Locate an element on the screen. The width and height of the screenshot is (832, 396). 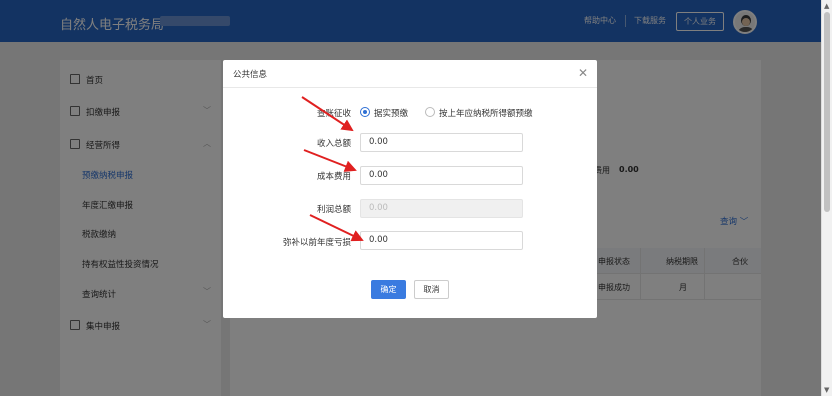
confirm-button: 确定 is located at coordinates (388, 289).